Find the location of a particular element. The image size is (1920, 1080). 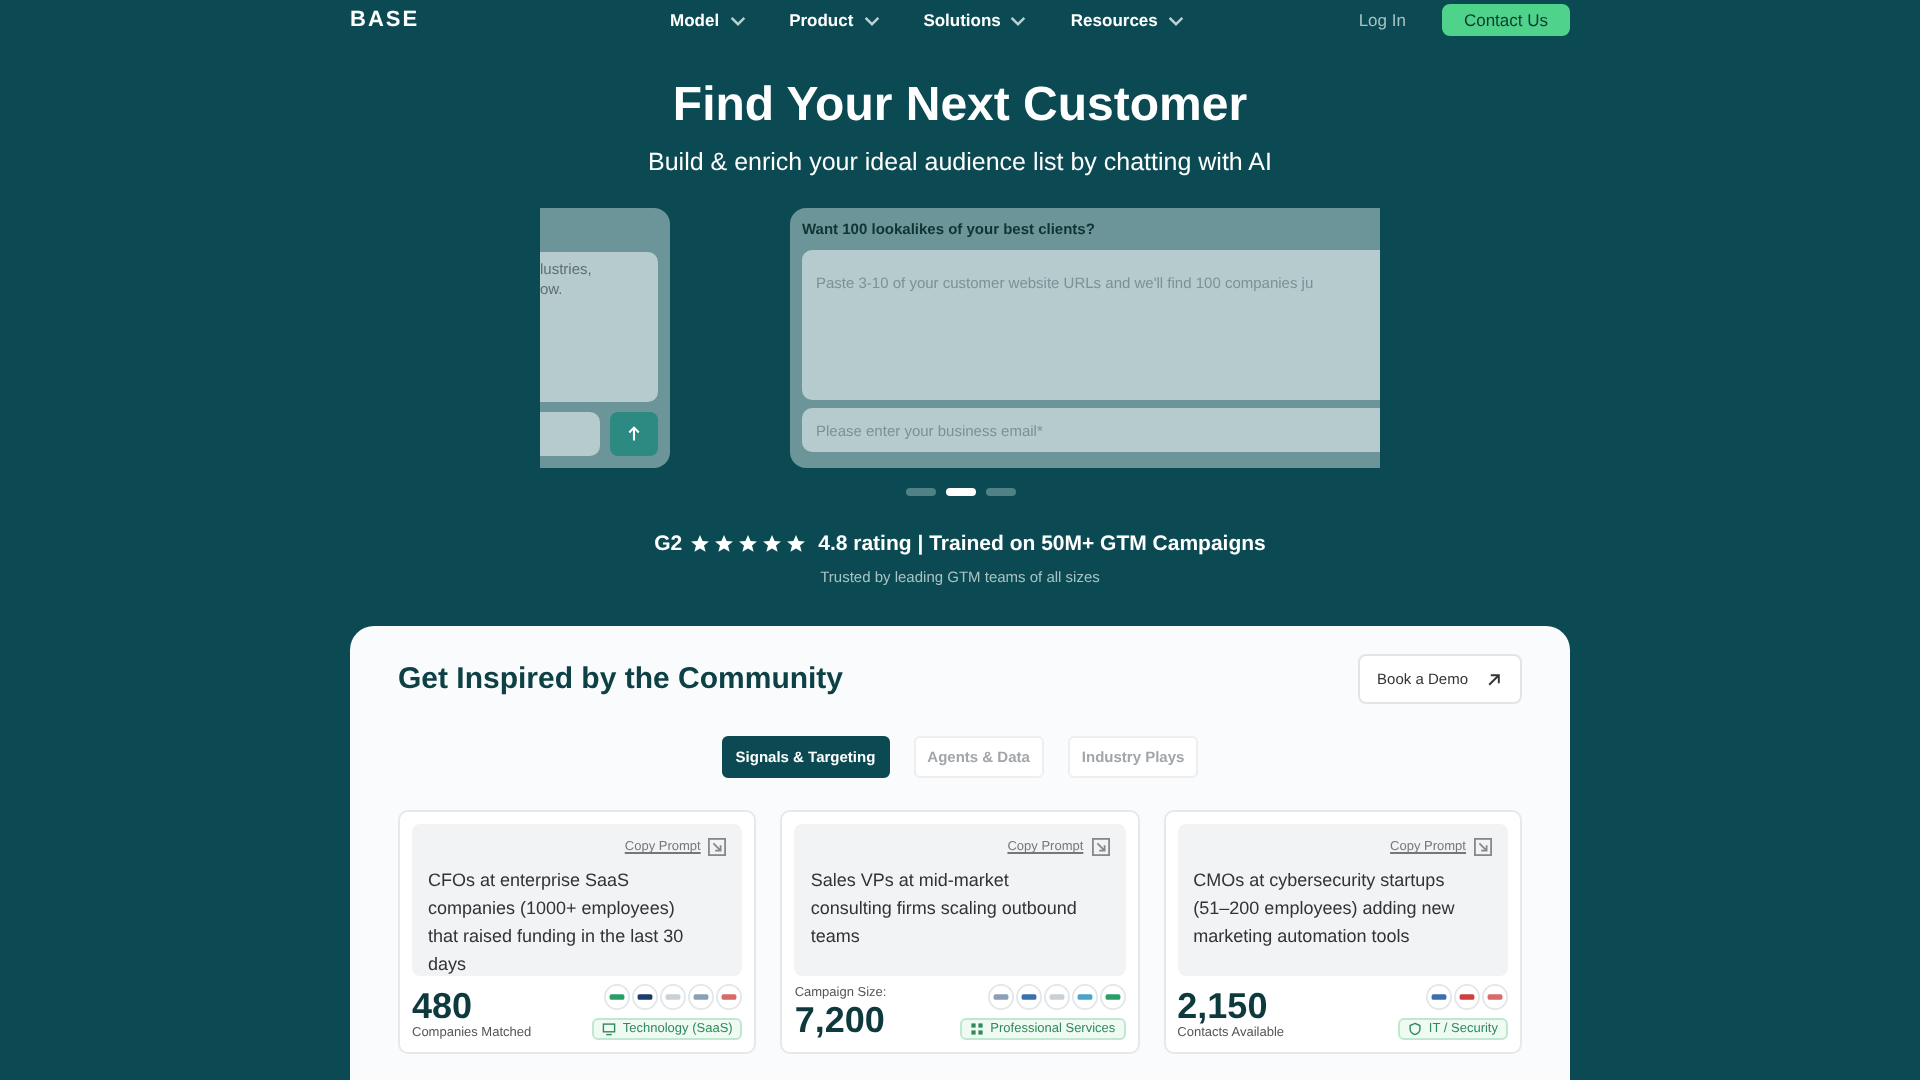

login-link: Log In is located at coordinates (1382, 20).